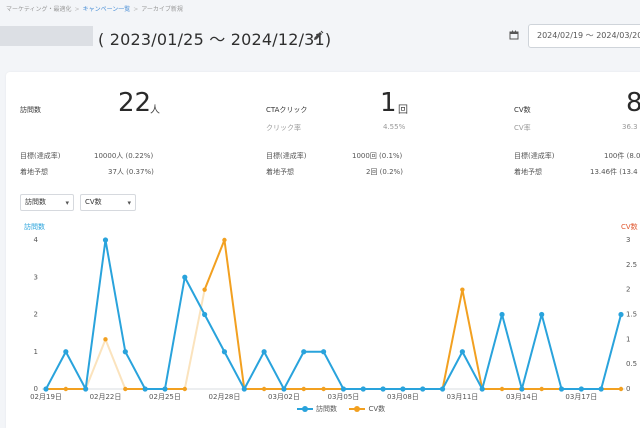  I want to click on x-axis-tick-label: 03月05日, so click(343, 397).